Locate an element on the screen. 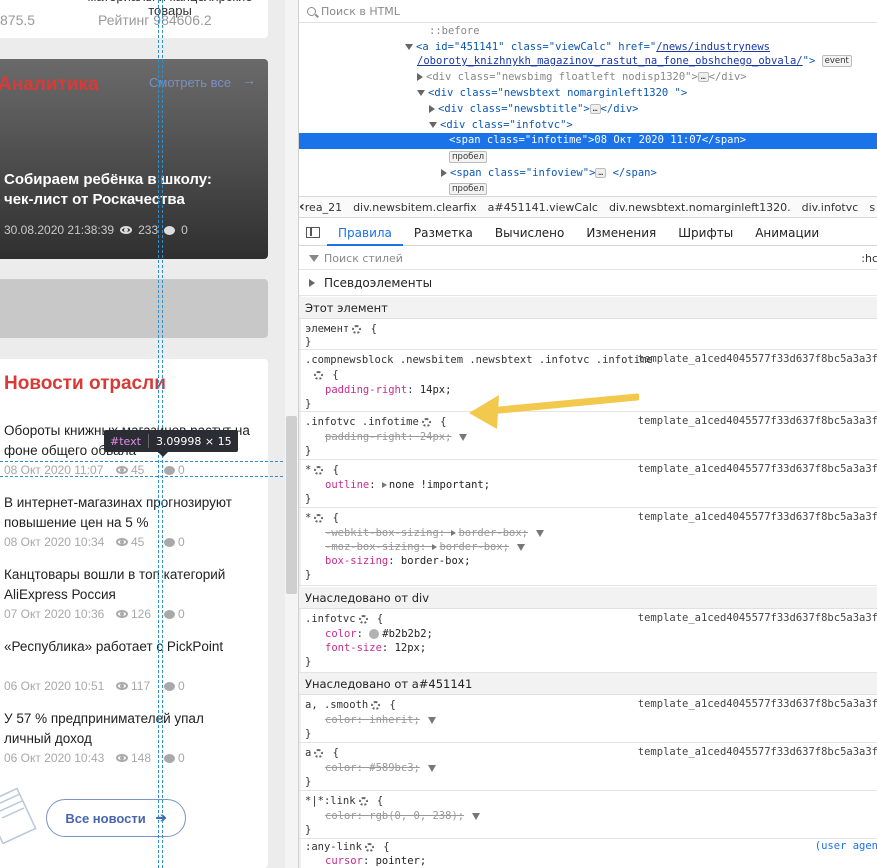  annotation-arrow-icon is located at coordinates (554, 411).